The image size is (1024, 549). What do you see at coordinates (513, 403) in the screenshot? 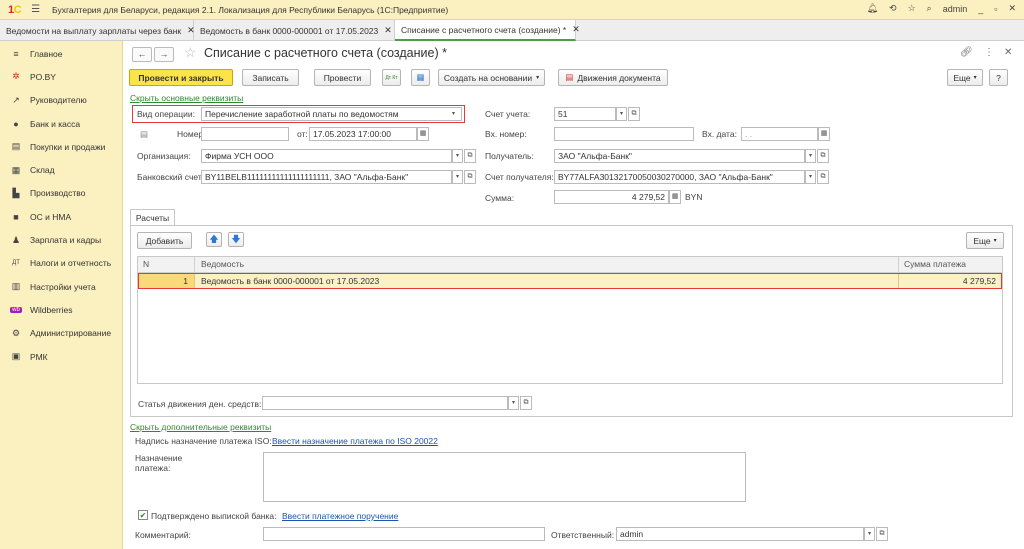
I see `cash-flow-article-dropdown: ▾` at bounding box center [513, 403].